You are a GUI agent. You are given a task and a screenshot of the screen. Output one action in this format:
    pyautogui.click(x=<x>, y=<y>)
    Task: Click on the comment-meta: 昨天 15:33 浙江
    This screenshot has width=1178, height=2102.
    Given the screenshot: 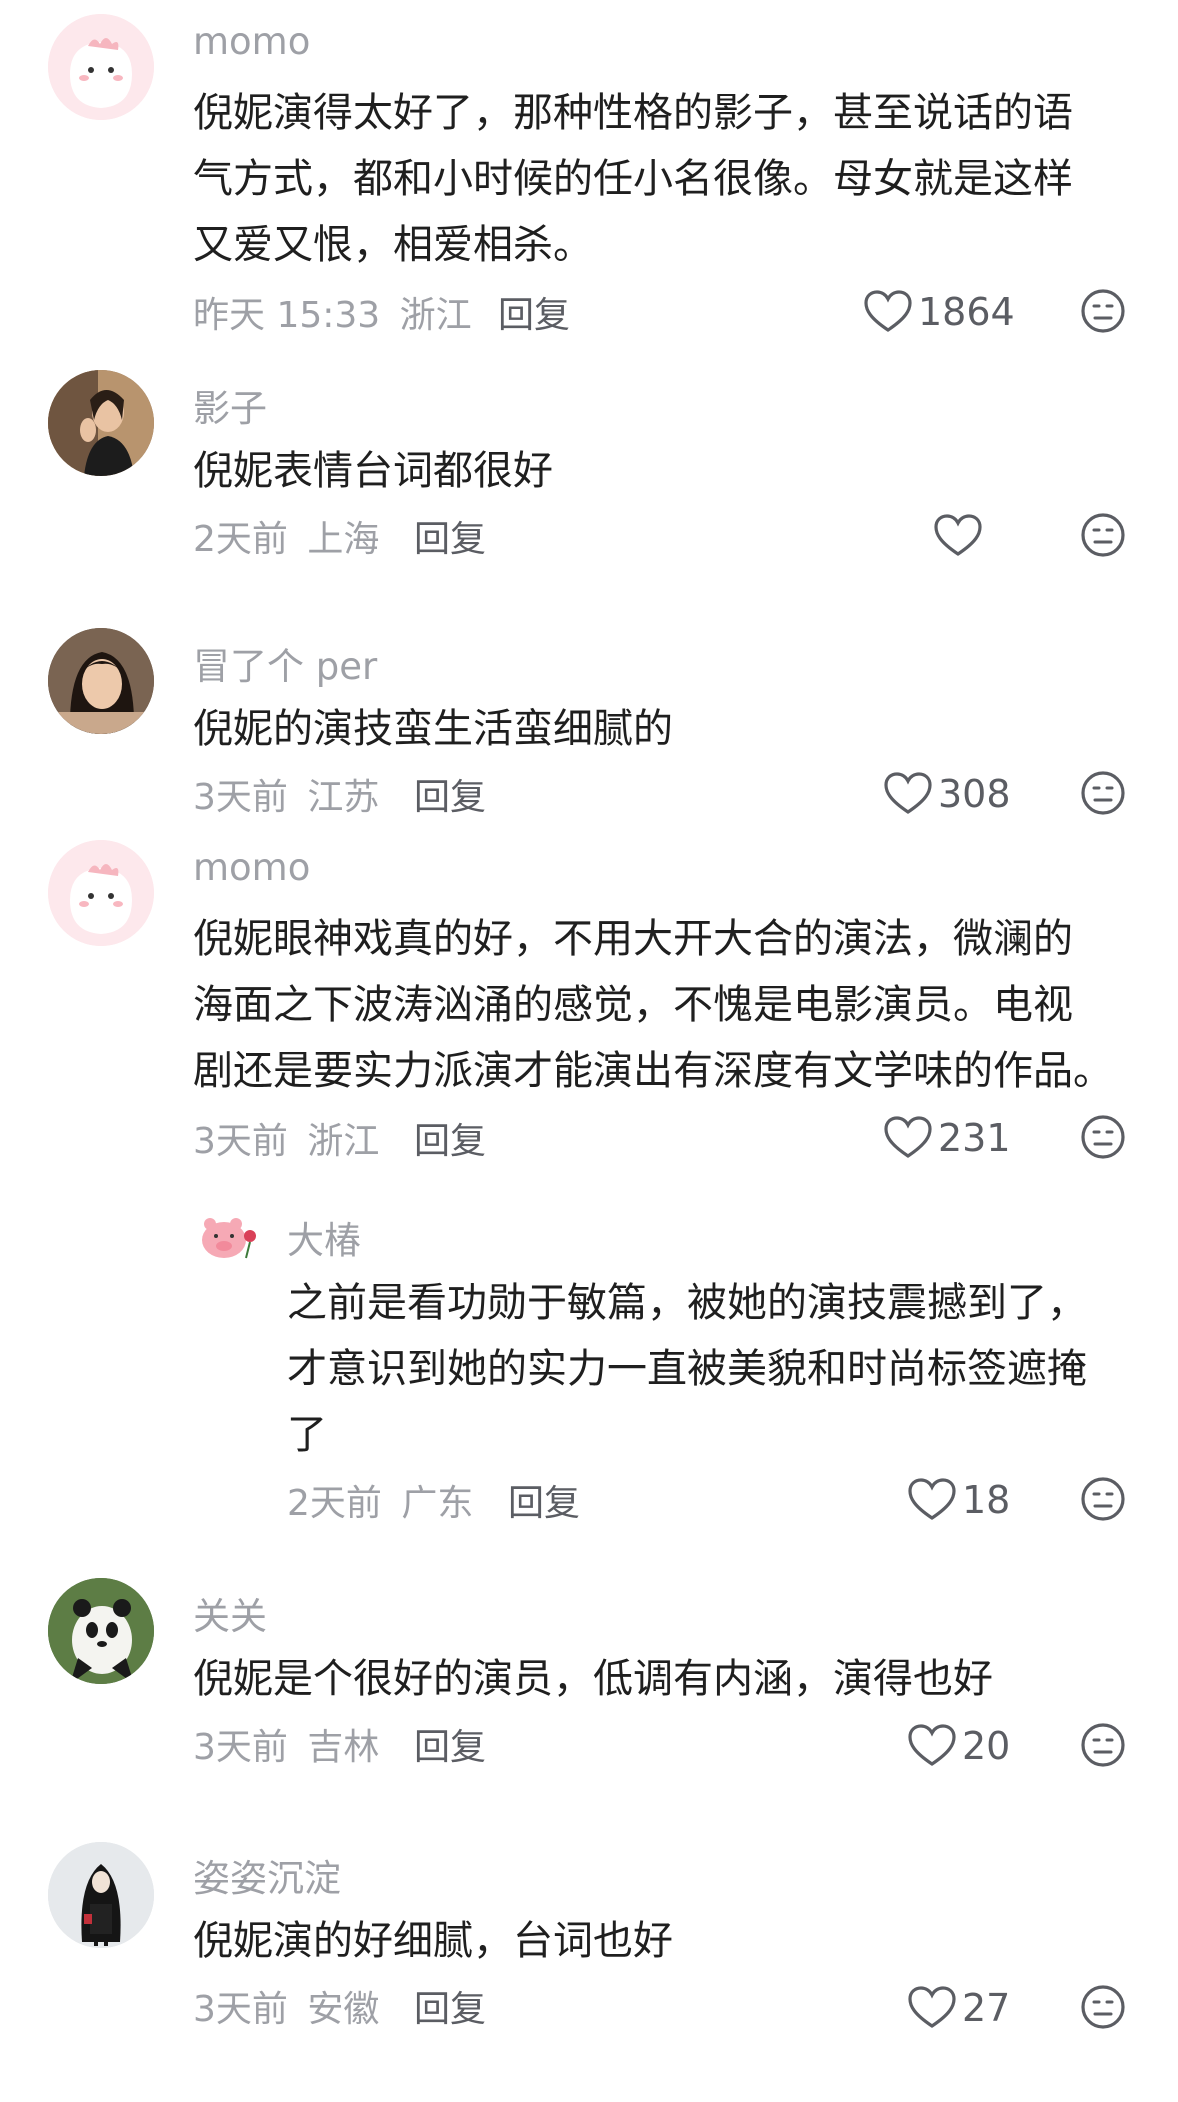 What is the action you would take?
    pyautogui.click(x=332, y=312)
    